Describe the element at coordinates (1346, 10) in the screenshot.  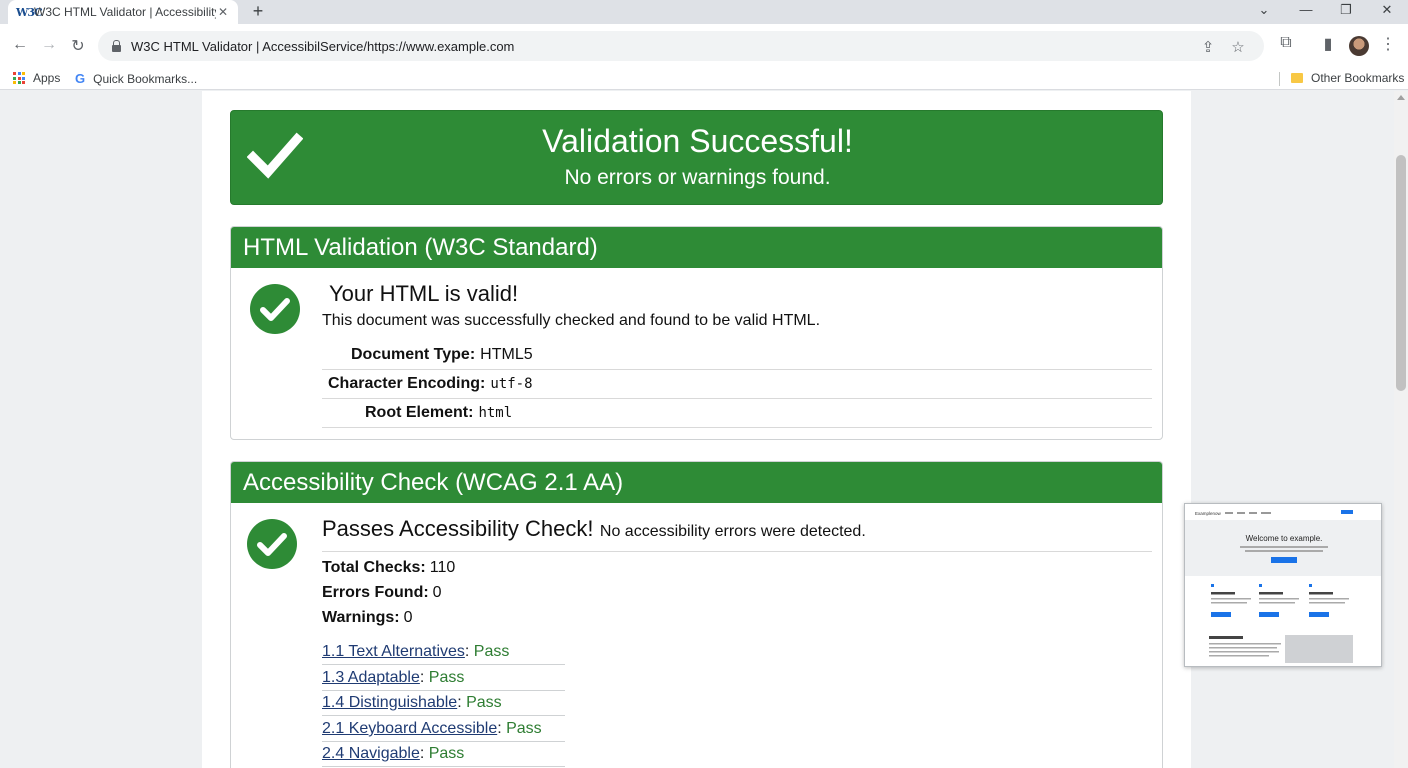
I see `restore-icon: ❐` at that location.